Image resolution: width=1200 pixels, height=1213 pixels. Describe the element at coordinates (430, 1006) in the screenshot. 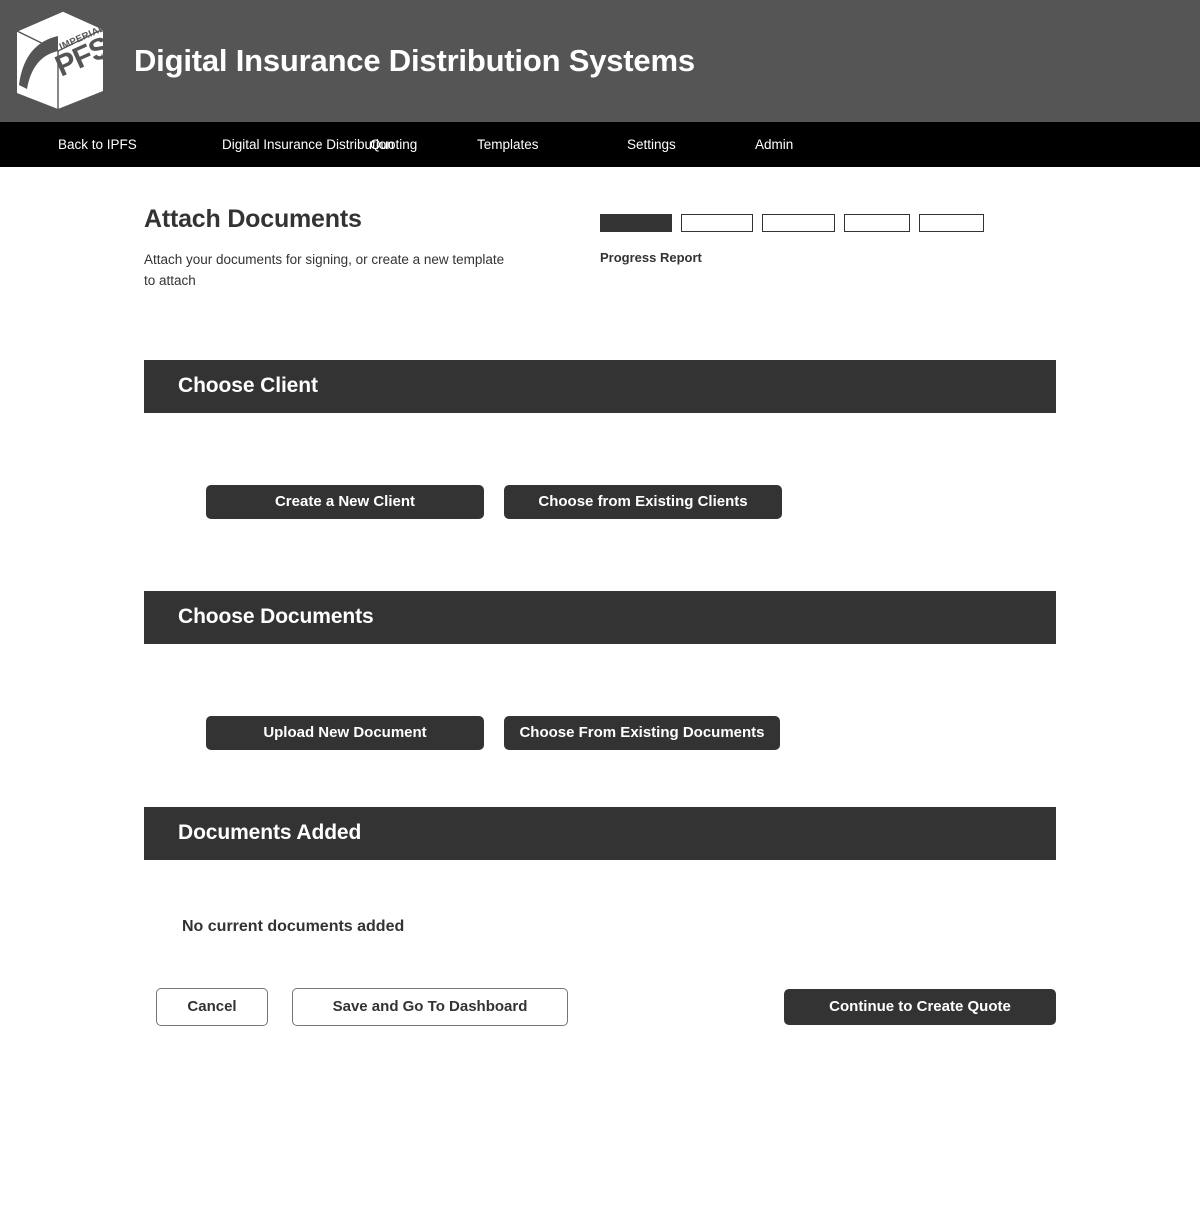

I see `save-and-go-to-dashboard-button: Save and Go To Dashboard` at that location.